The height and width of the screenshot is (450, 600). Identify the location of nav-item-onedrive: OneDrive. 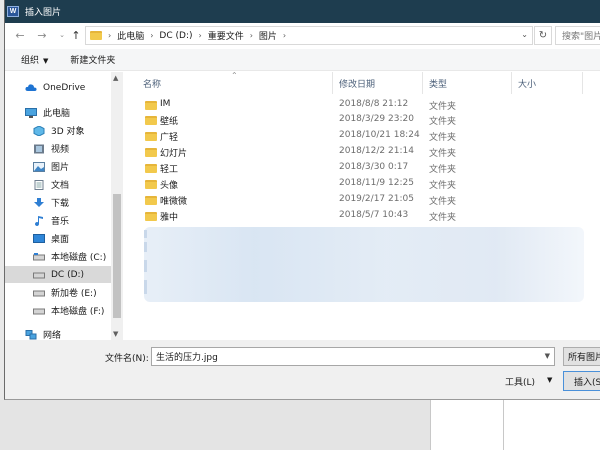
(58, 87).